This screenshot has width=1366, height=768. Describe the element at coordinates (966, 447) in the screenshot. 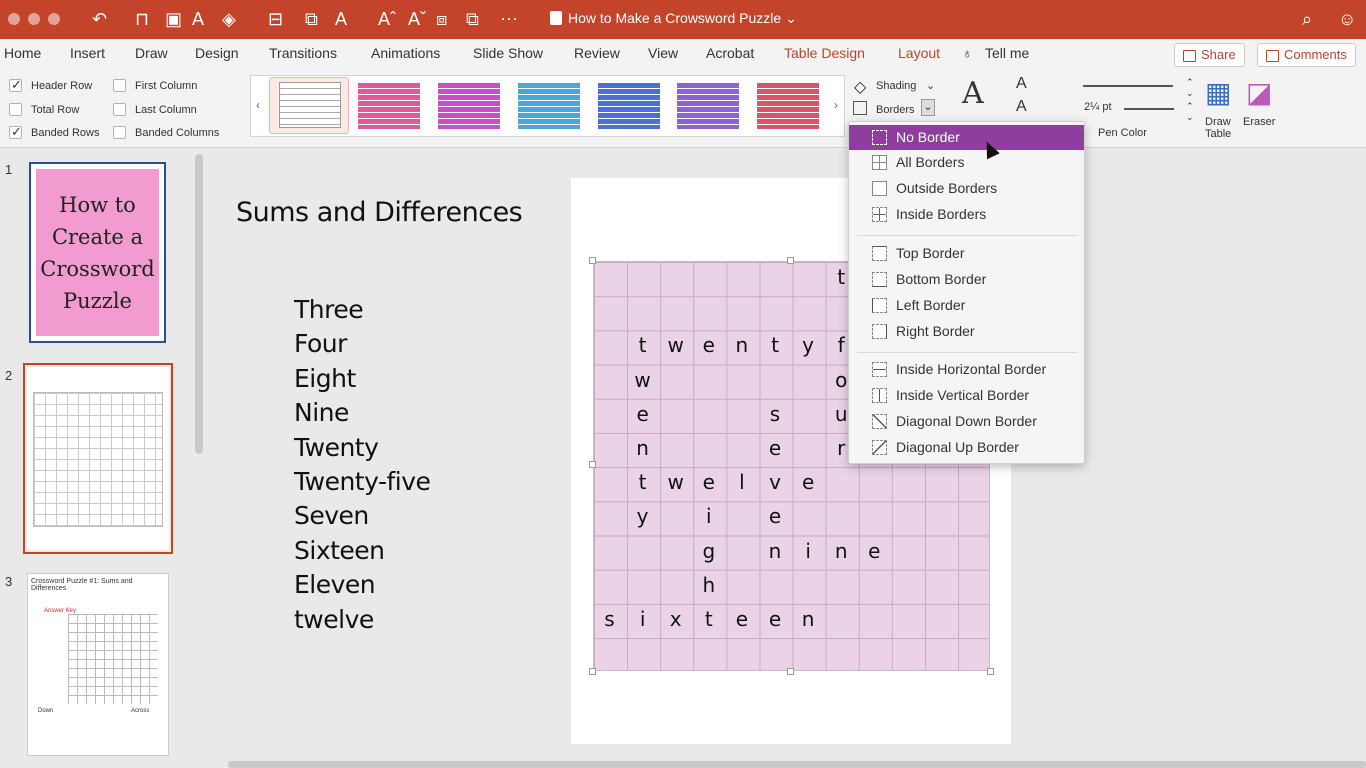

I see `menu-item-diagonal-up-border: Diagonal Up Border` at that location.